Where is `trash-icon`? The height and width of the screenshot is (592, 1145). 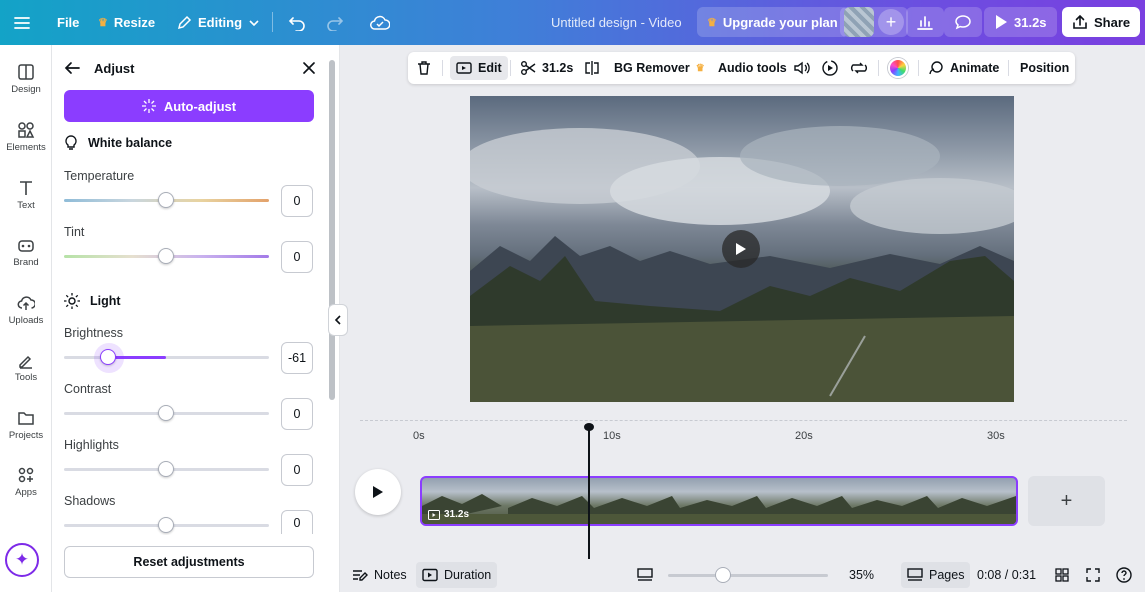 trash-icon is located at coordinates (424, 68).